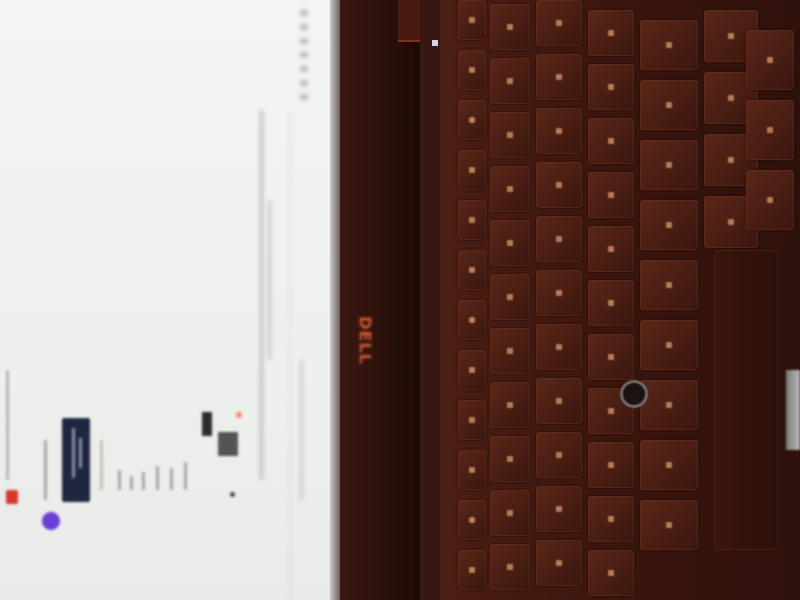  I want to click on trackpoint-icon, so click(634, 394).